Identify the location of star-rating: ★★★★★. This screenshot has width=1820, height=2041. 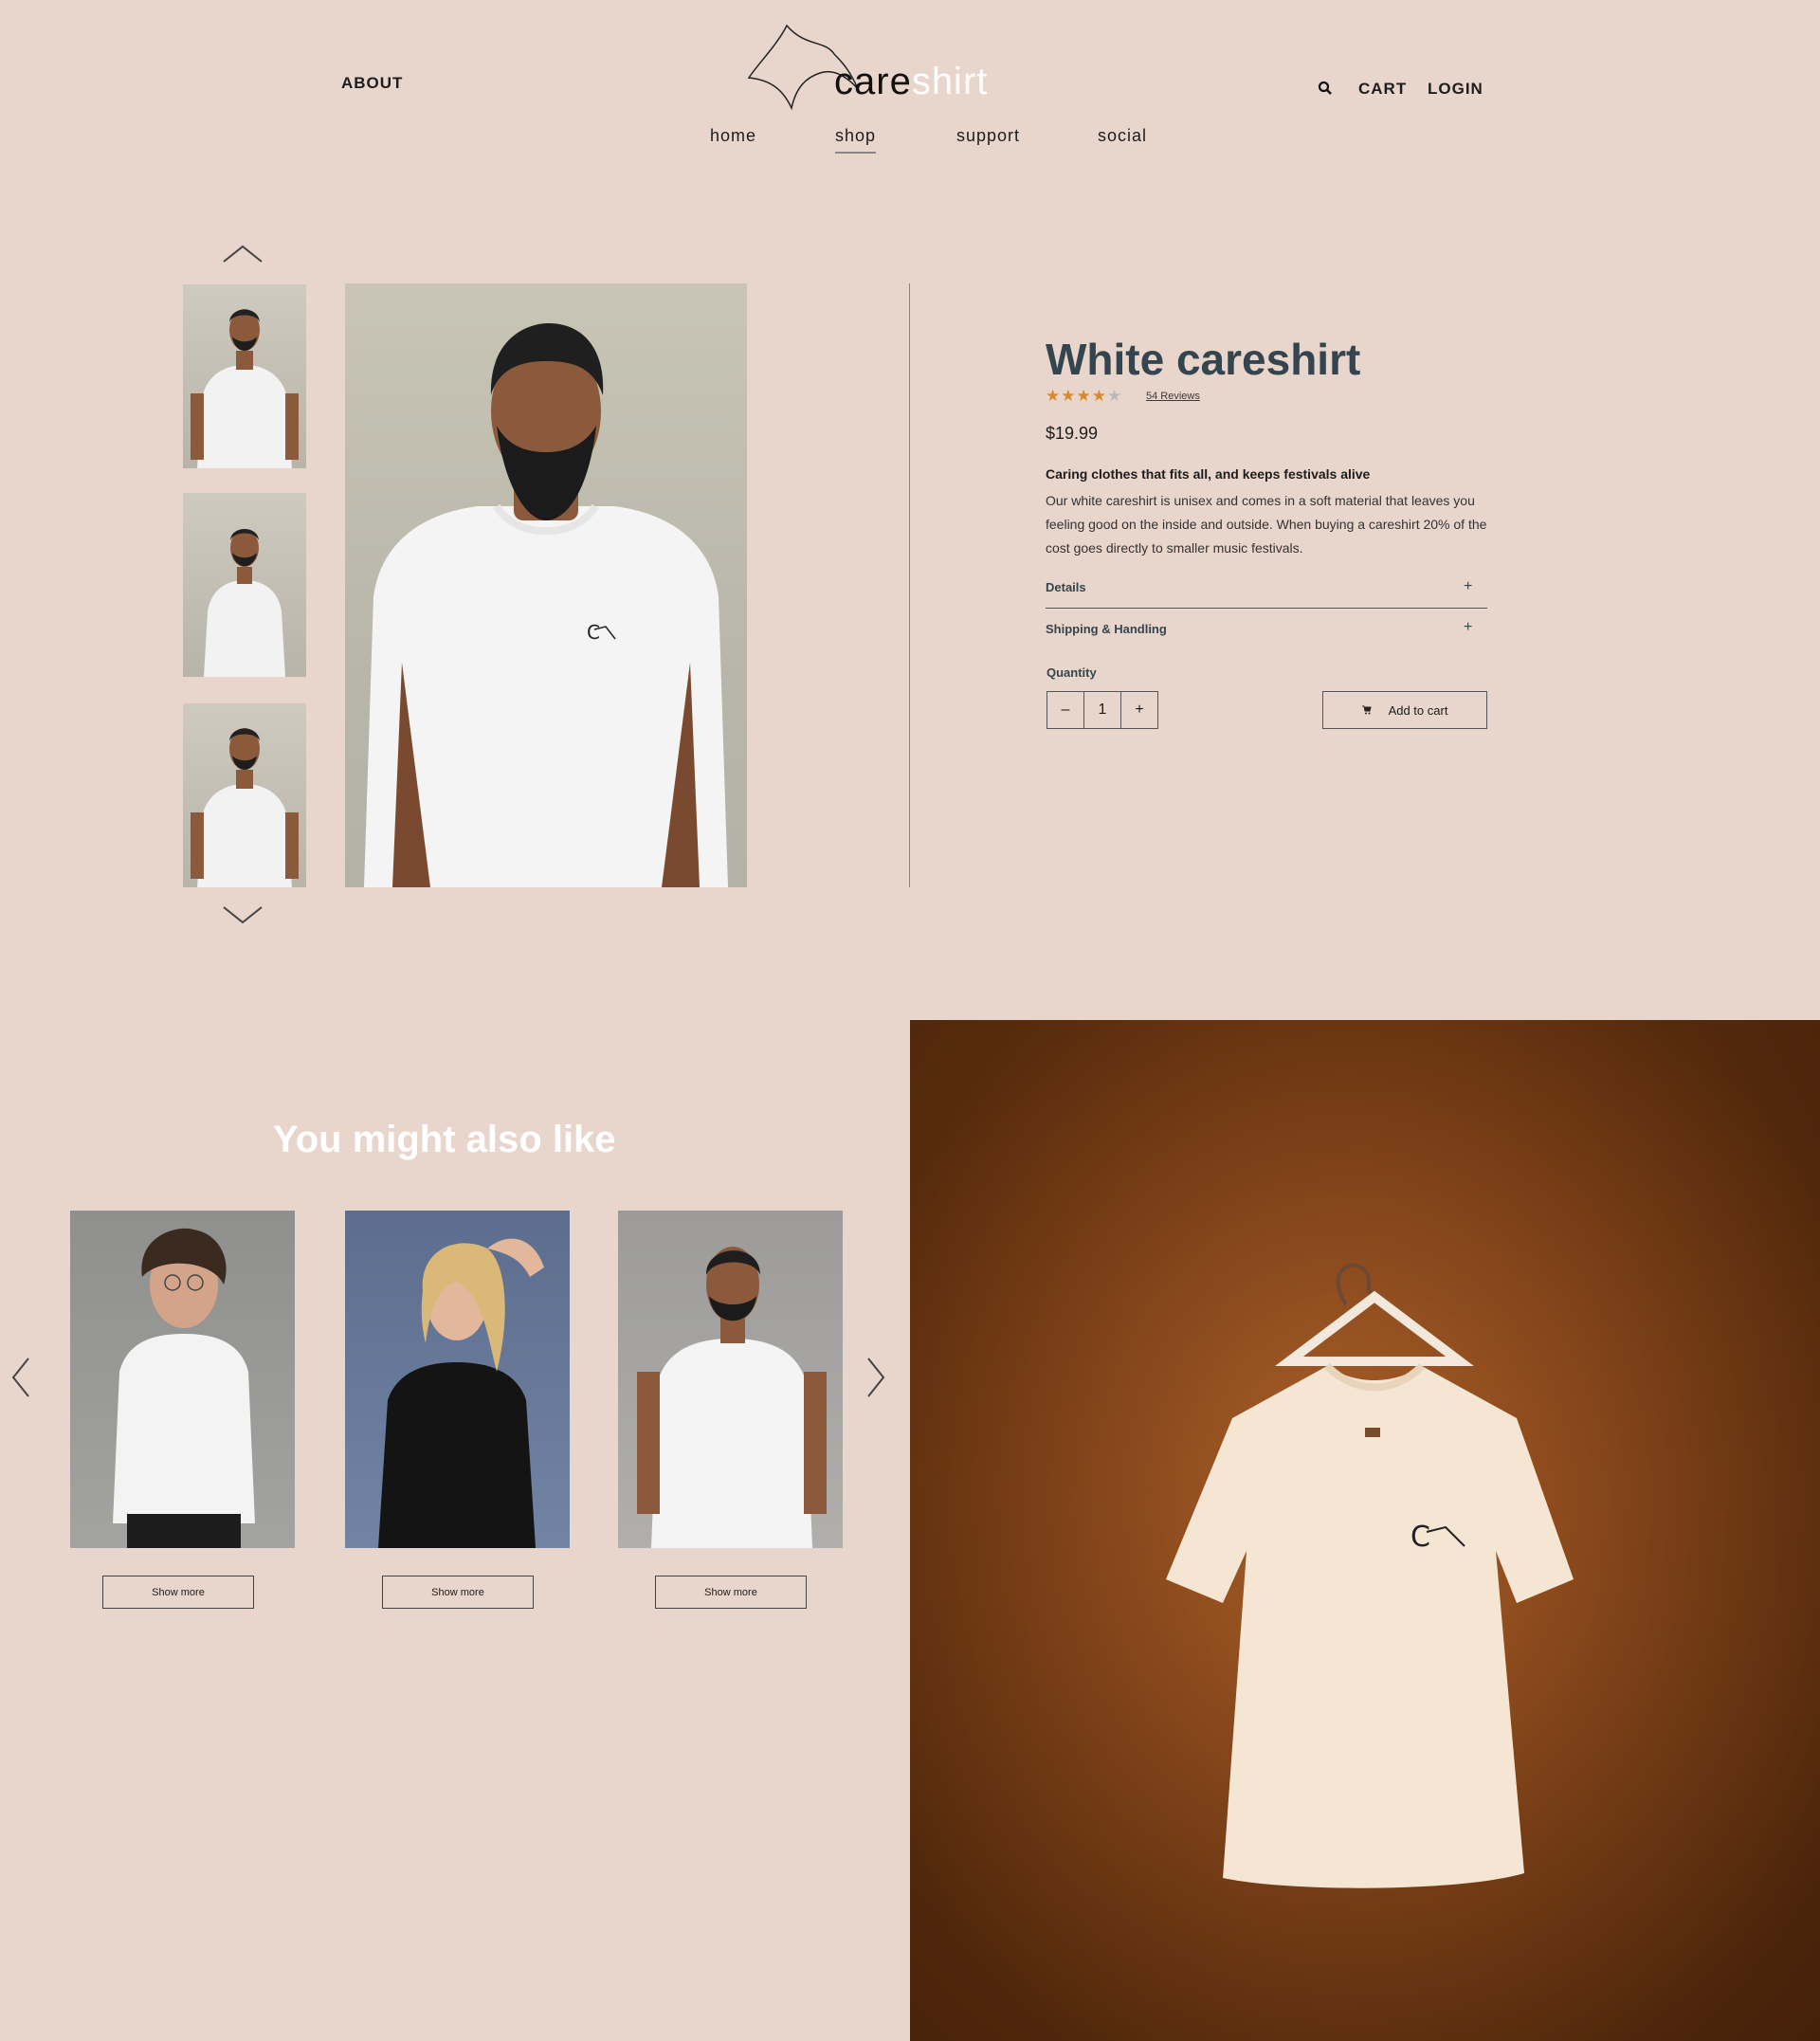
(1084, 396).